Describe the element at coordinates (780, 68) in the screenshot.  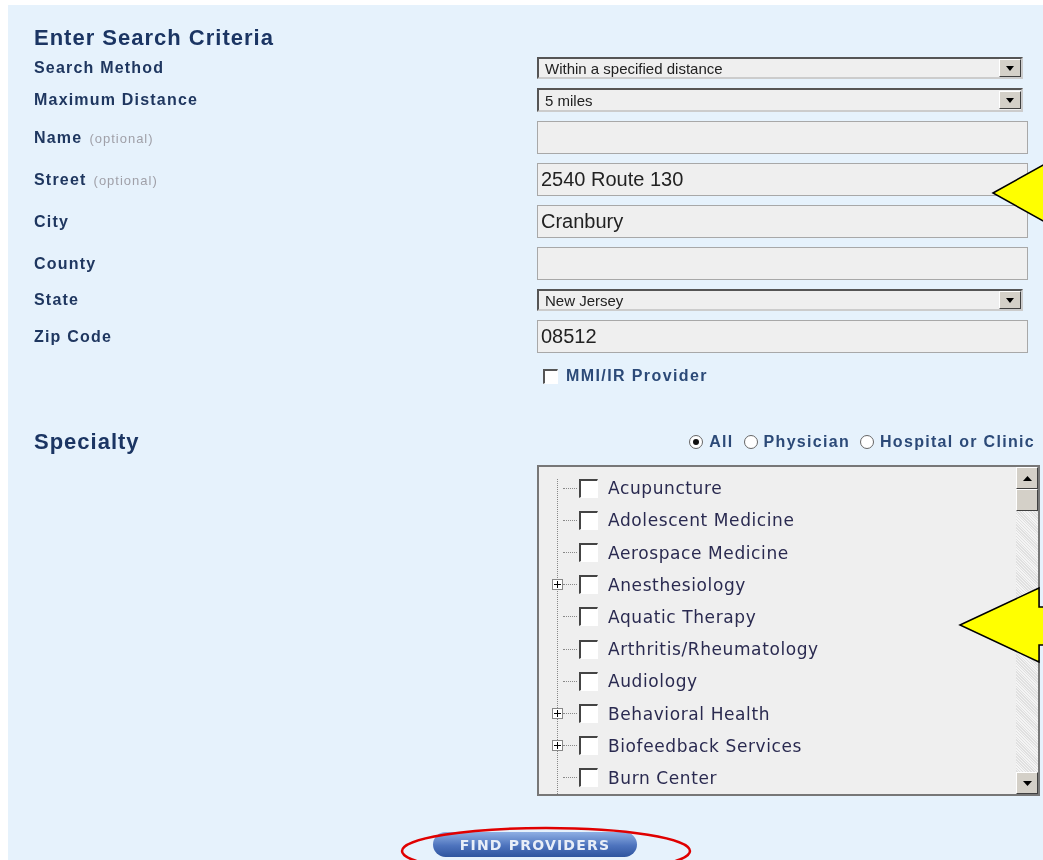
I see `dropdown-field: Within a specified distance` at that location.